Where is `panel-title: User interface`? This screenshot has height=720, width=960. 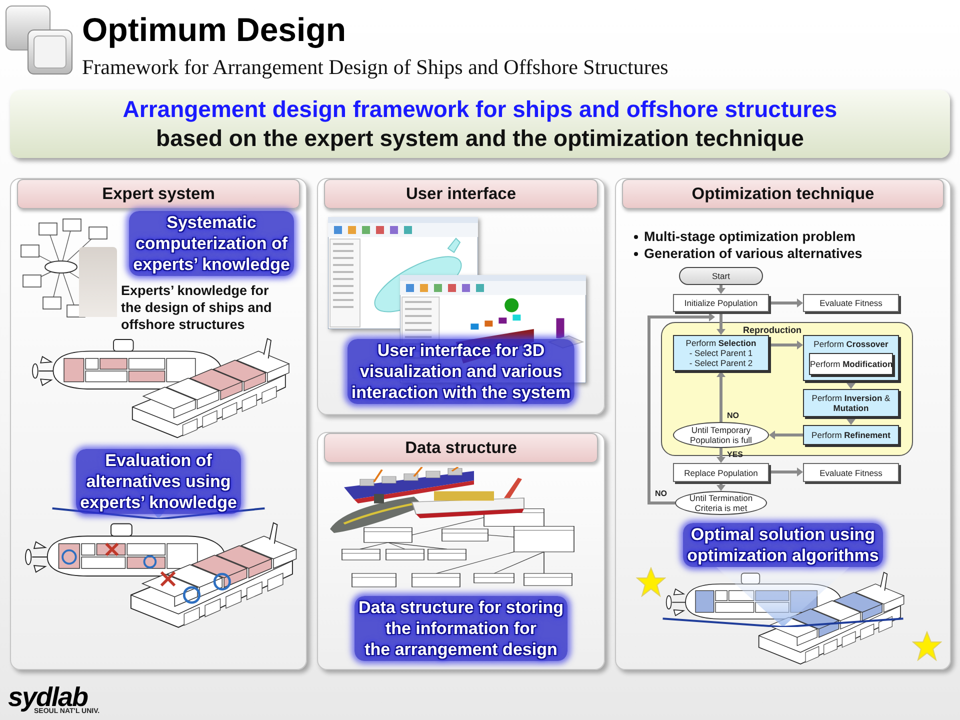
panel-title: User interface is located at coordinates (461, 194).